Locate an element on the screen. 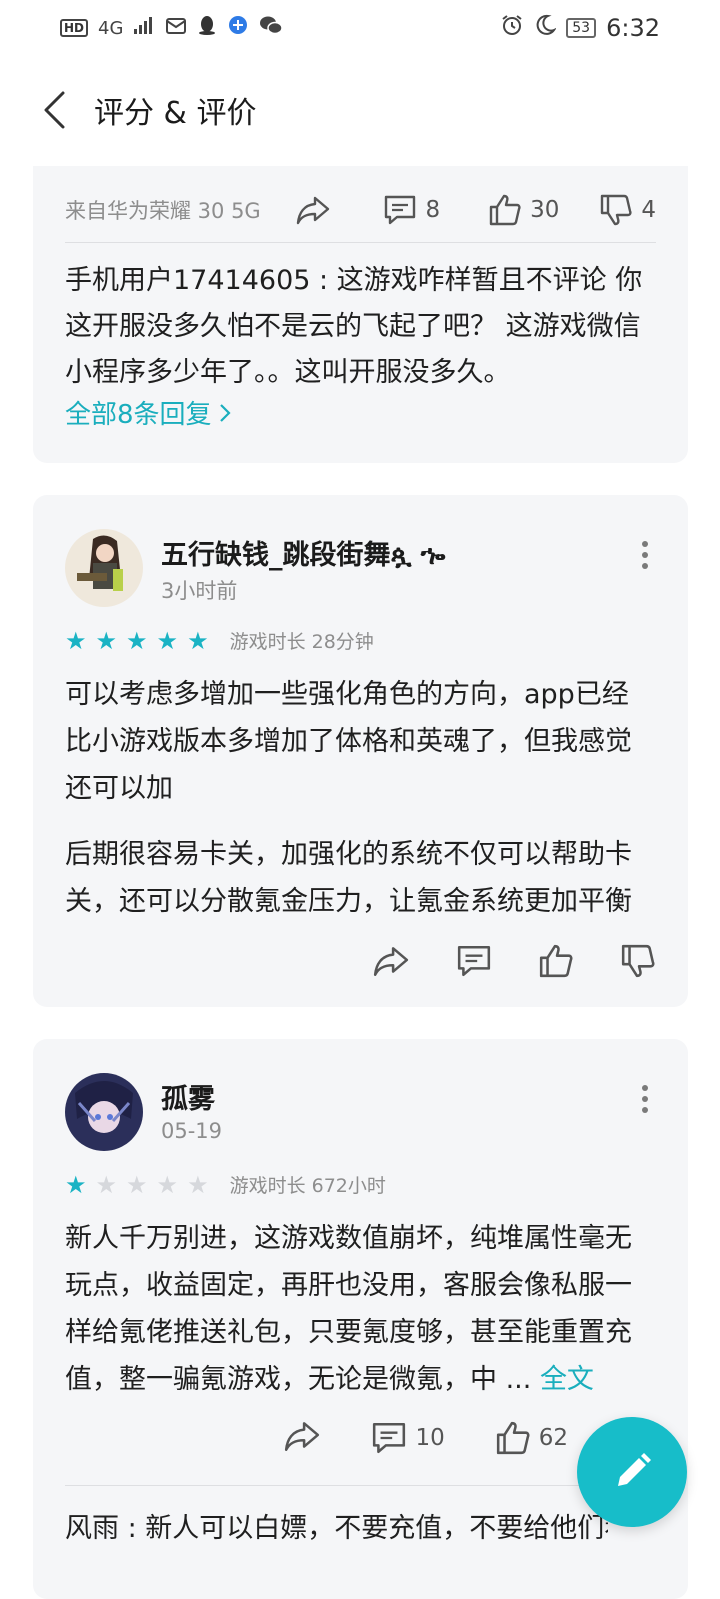 The image size is (720, 1599). review-actions is located at coordinates (514, 963).